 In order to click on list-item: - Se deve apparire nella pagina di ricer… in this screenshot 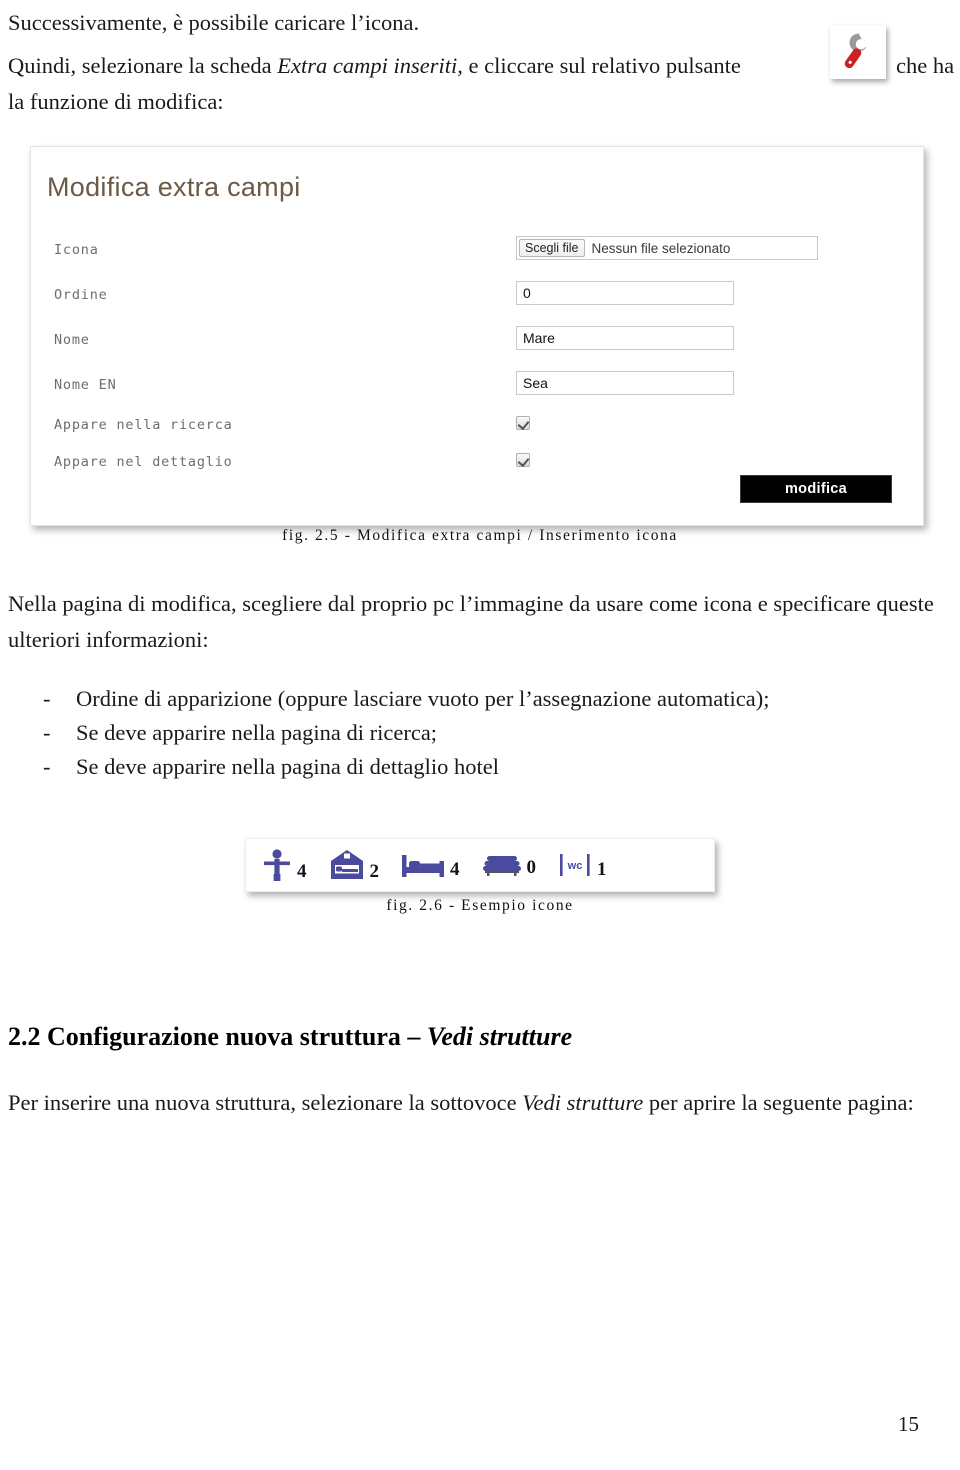, I will do `click(478, 732)`.